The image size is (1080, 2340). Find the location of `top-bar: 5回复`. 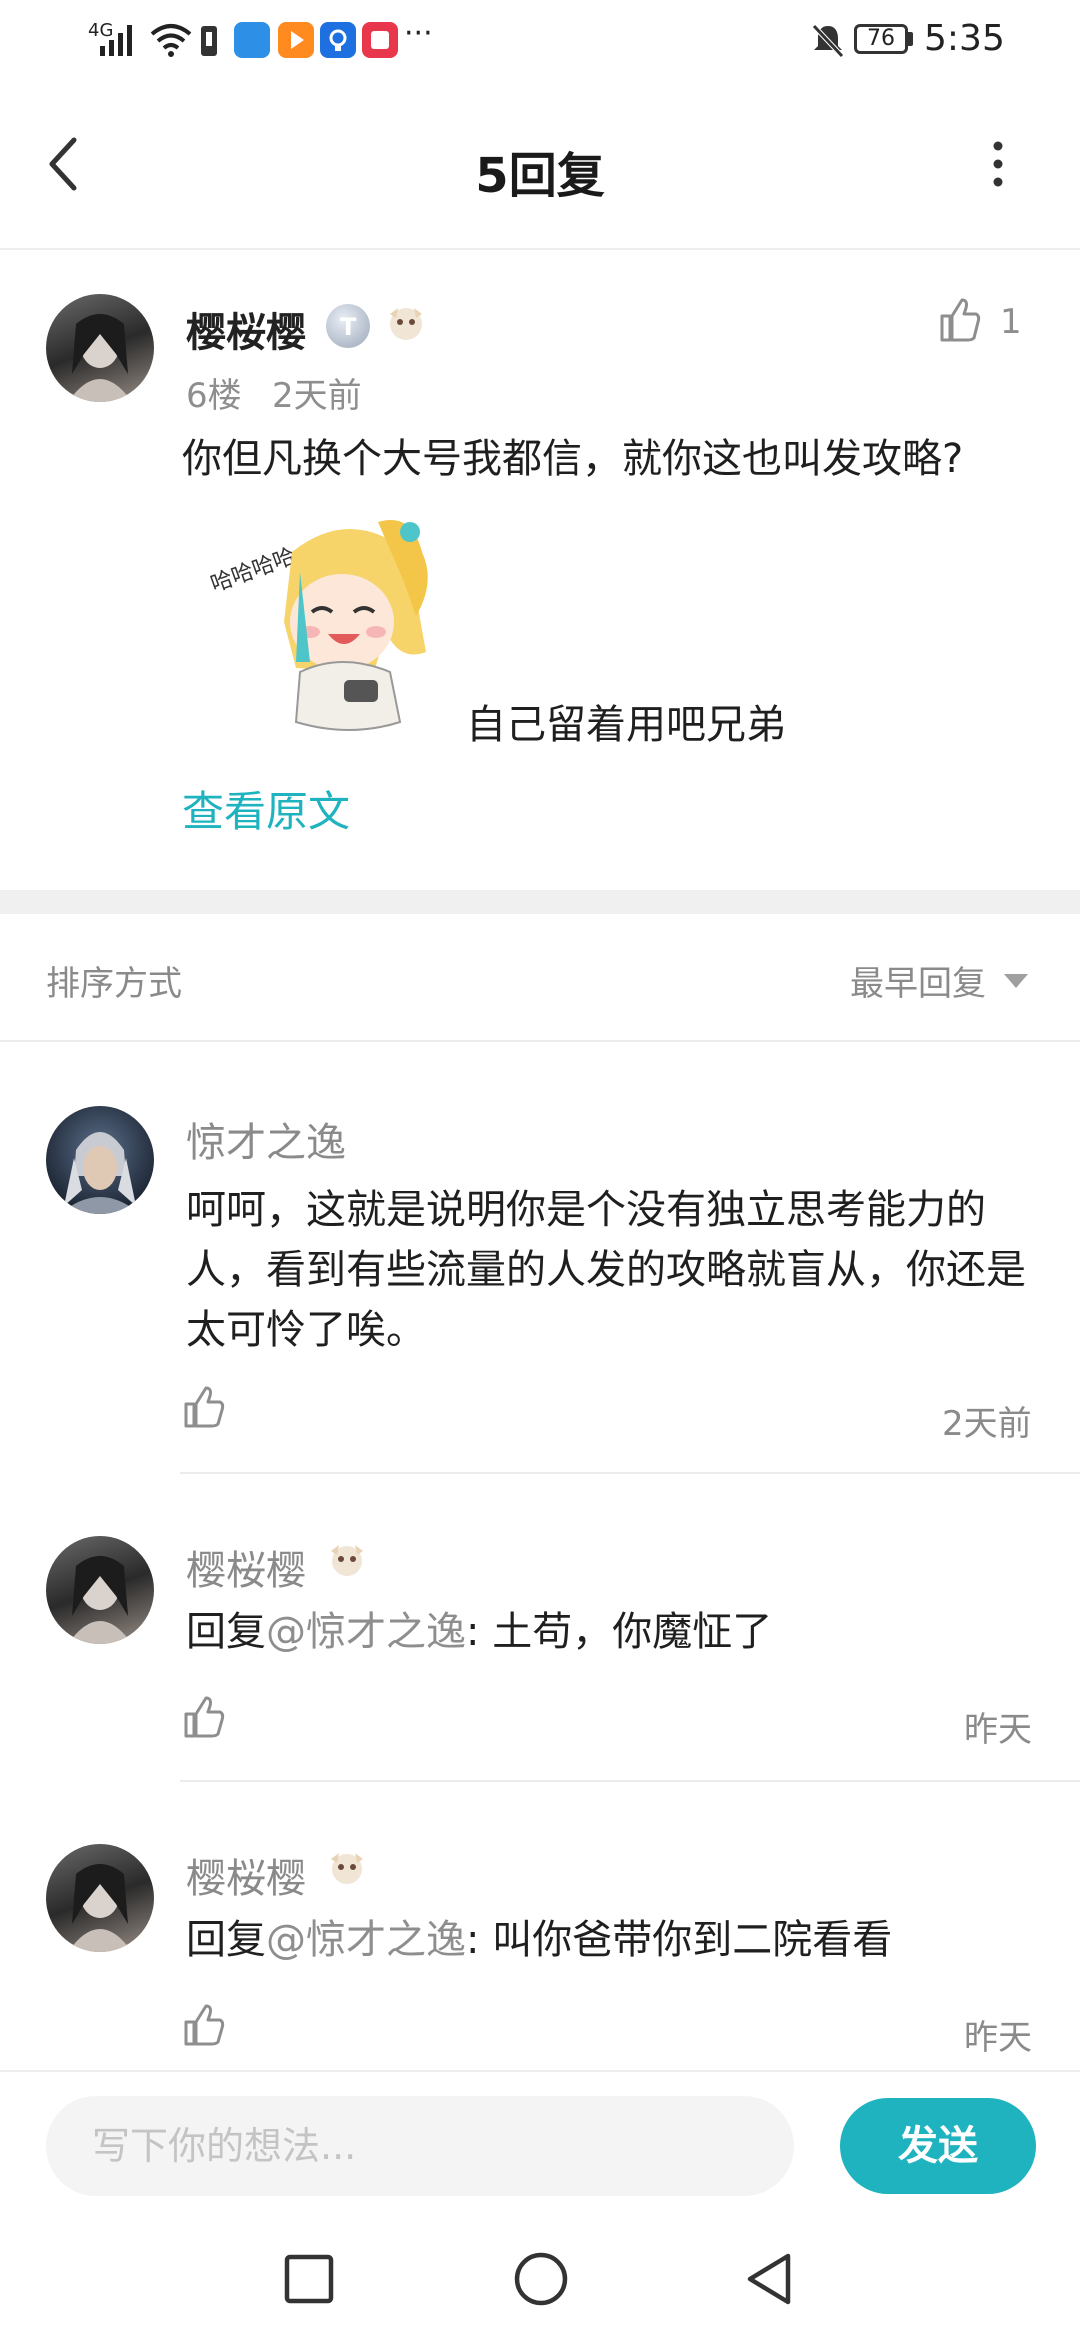

top-bar: 5回复 is located at coordinates (540, 165).